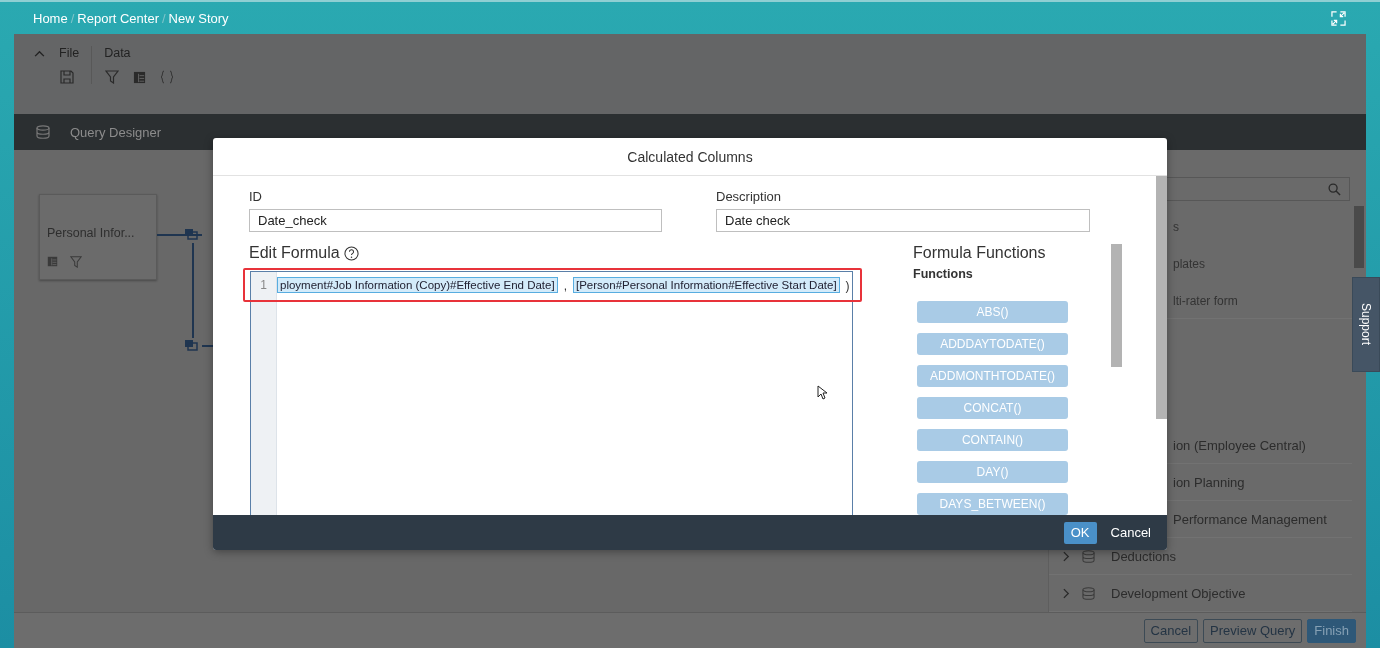  What do you see at coordinates (294, 253) in the screenshot?
I see `section-heading: Edit Formula` at bounding box center [294, 253].